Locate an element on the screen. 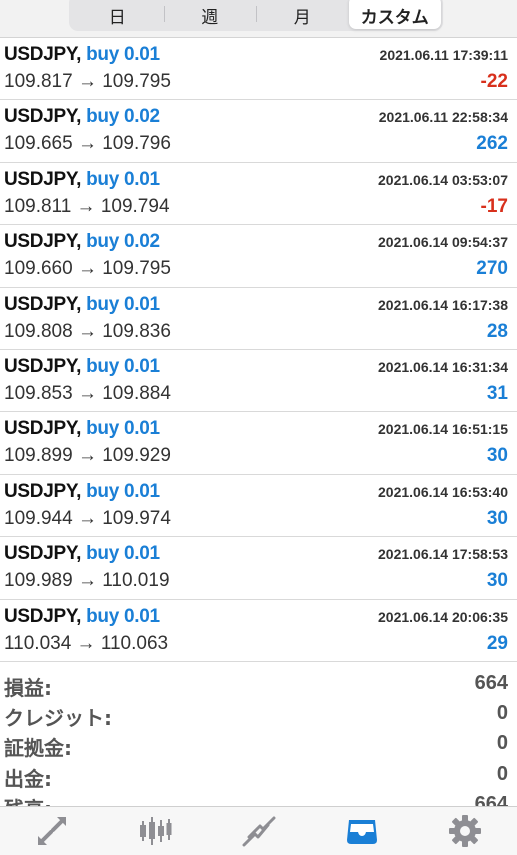 The height and width of the screenshot is (855, 517). history-inbox-icon is located at coordinates (361, 832).